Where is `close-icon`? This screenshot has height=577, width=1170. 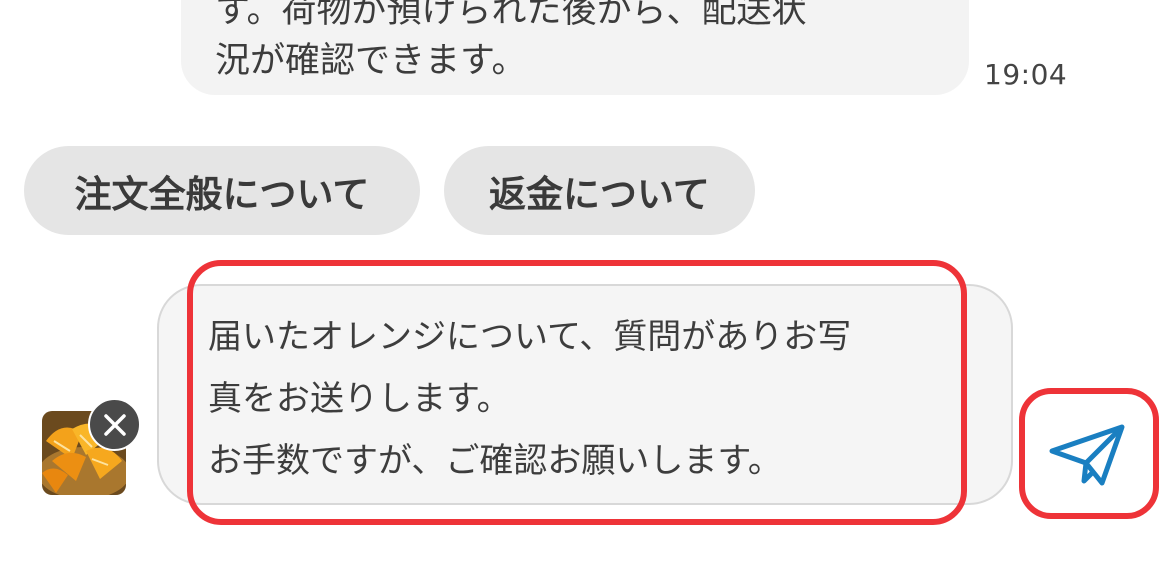 close-icon is located at coordinates (114, 424).